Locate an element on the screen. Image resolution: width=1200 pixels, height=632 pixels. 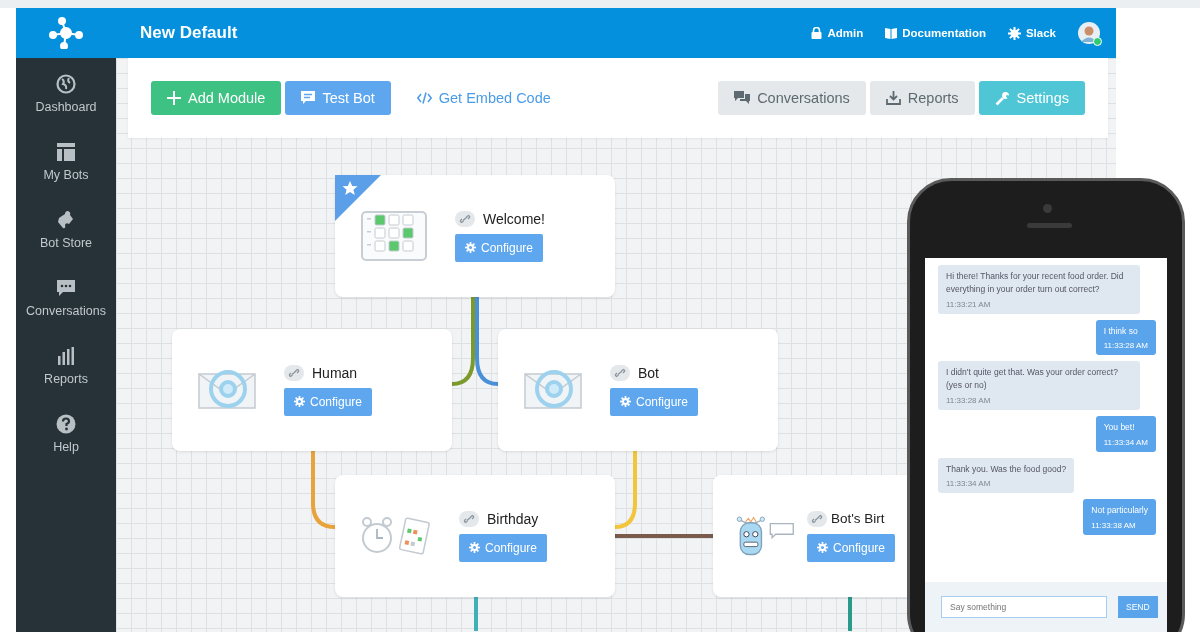
toolbar-button: Test Bot is located at coordinates (338, 98).